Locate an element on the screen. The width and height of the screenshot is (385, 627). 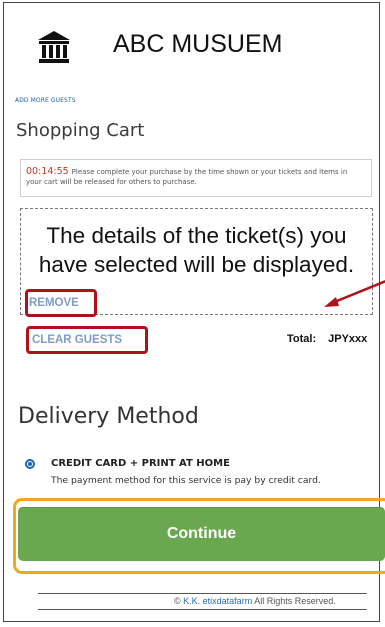
footer: © K.K. etixdatafarm All Rights Reserved. is located at coordinates (255, 601).